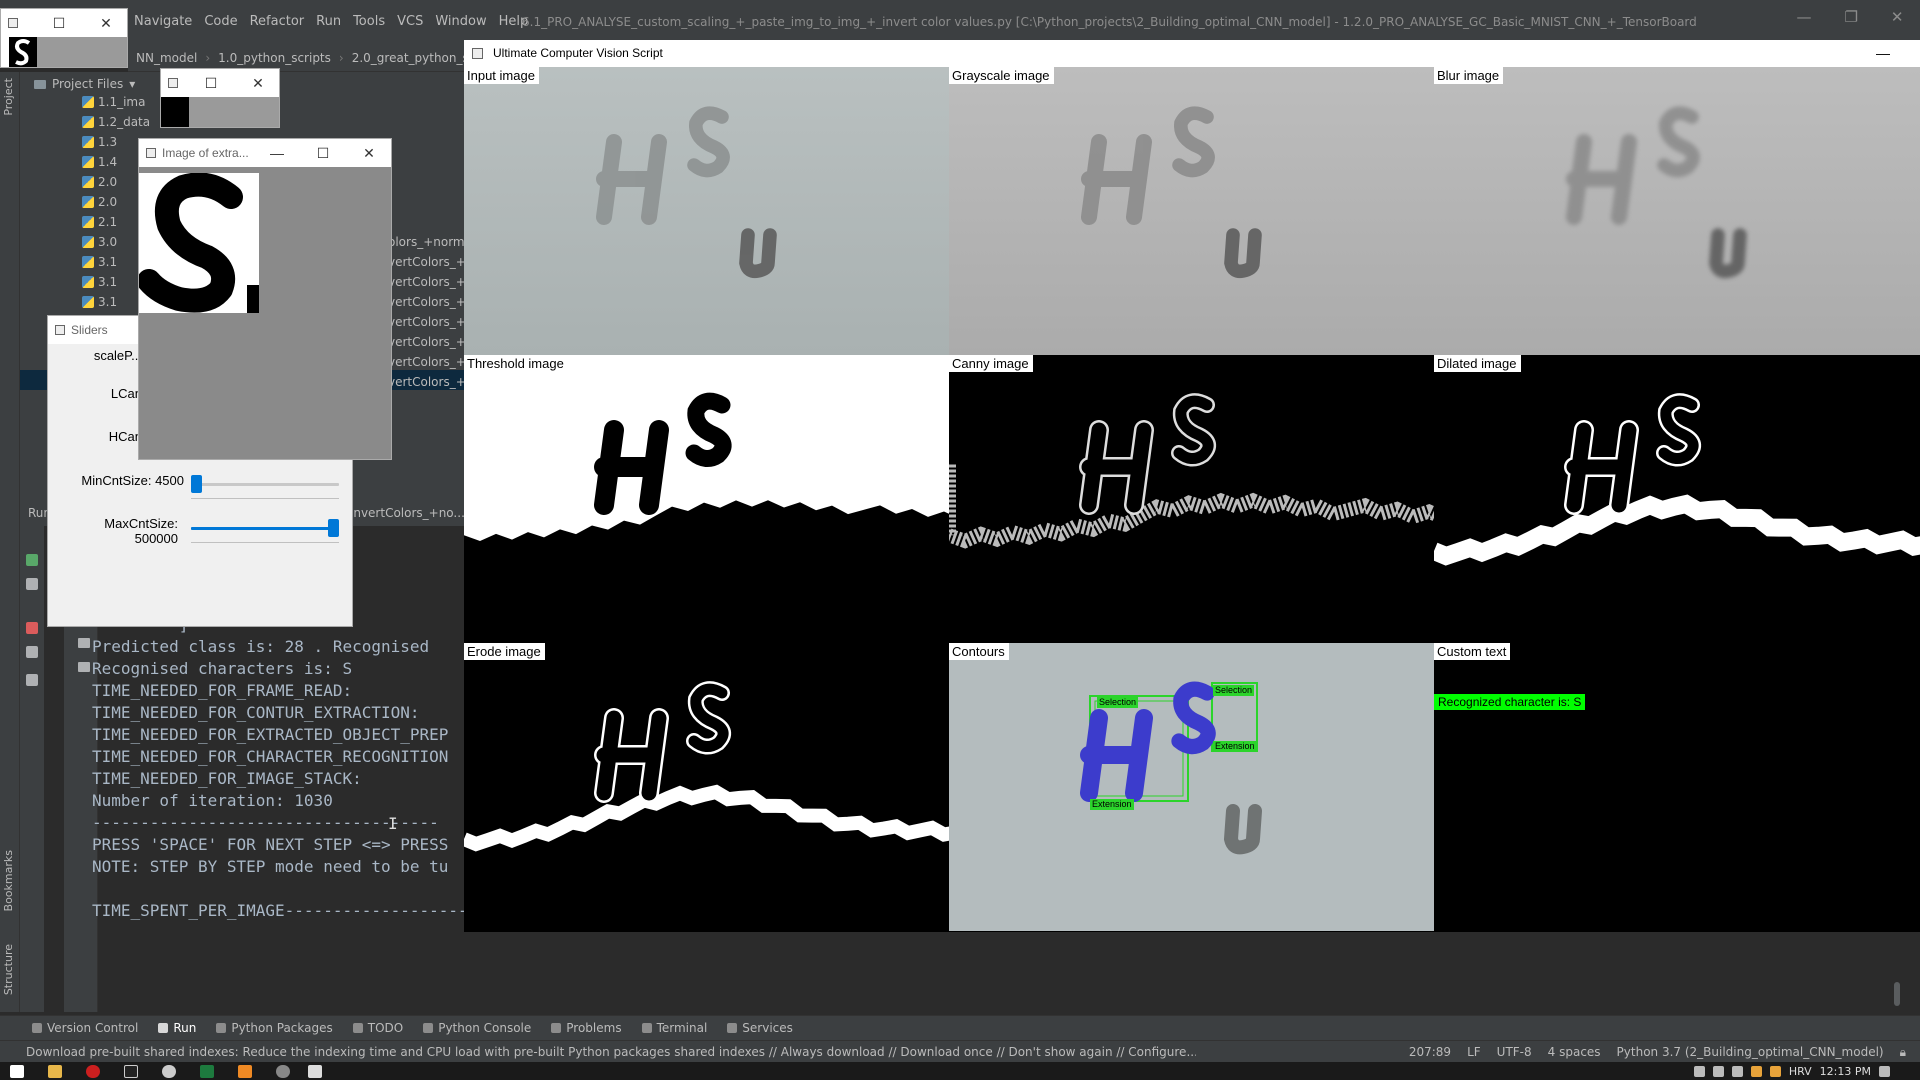  What do you see at coordinates (64, 38) in the screenshot?
I see `tiny-cv-window: ☐ ✕` at bounding box center [64, 38].